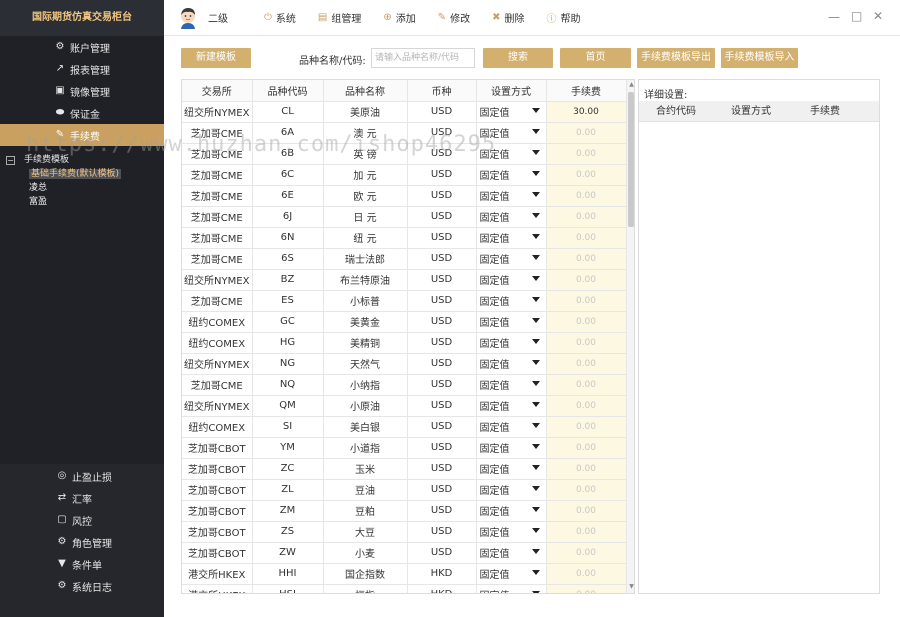 The image size is (900, 617). I want to click on fee-input: 30.00, so click(586, 112).